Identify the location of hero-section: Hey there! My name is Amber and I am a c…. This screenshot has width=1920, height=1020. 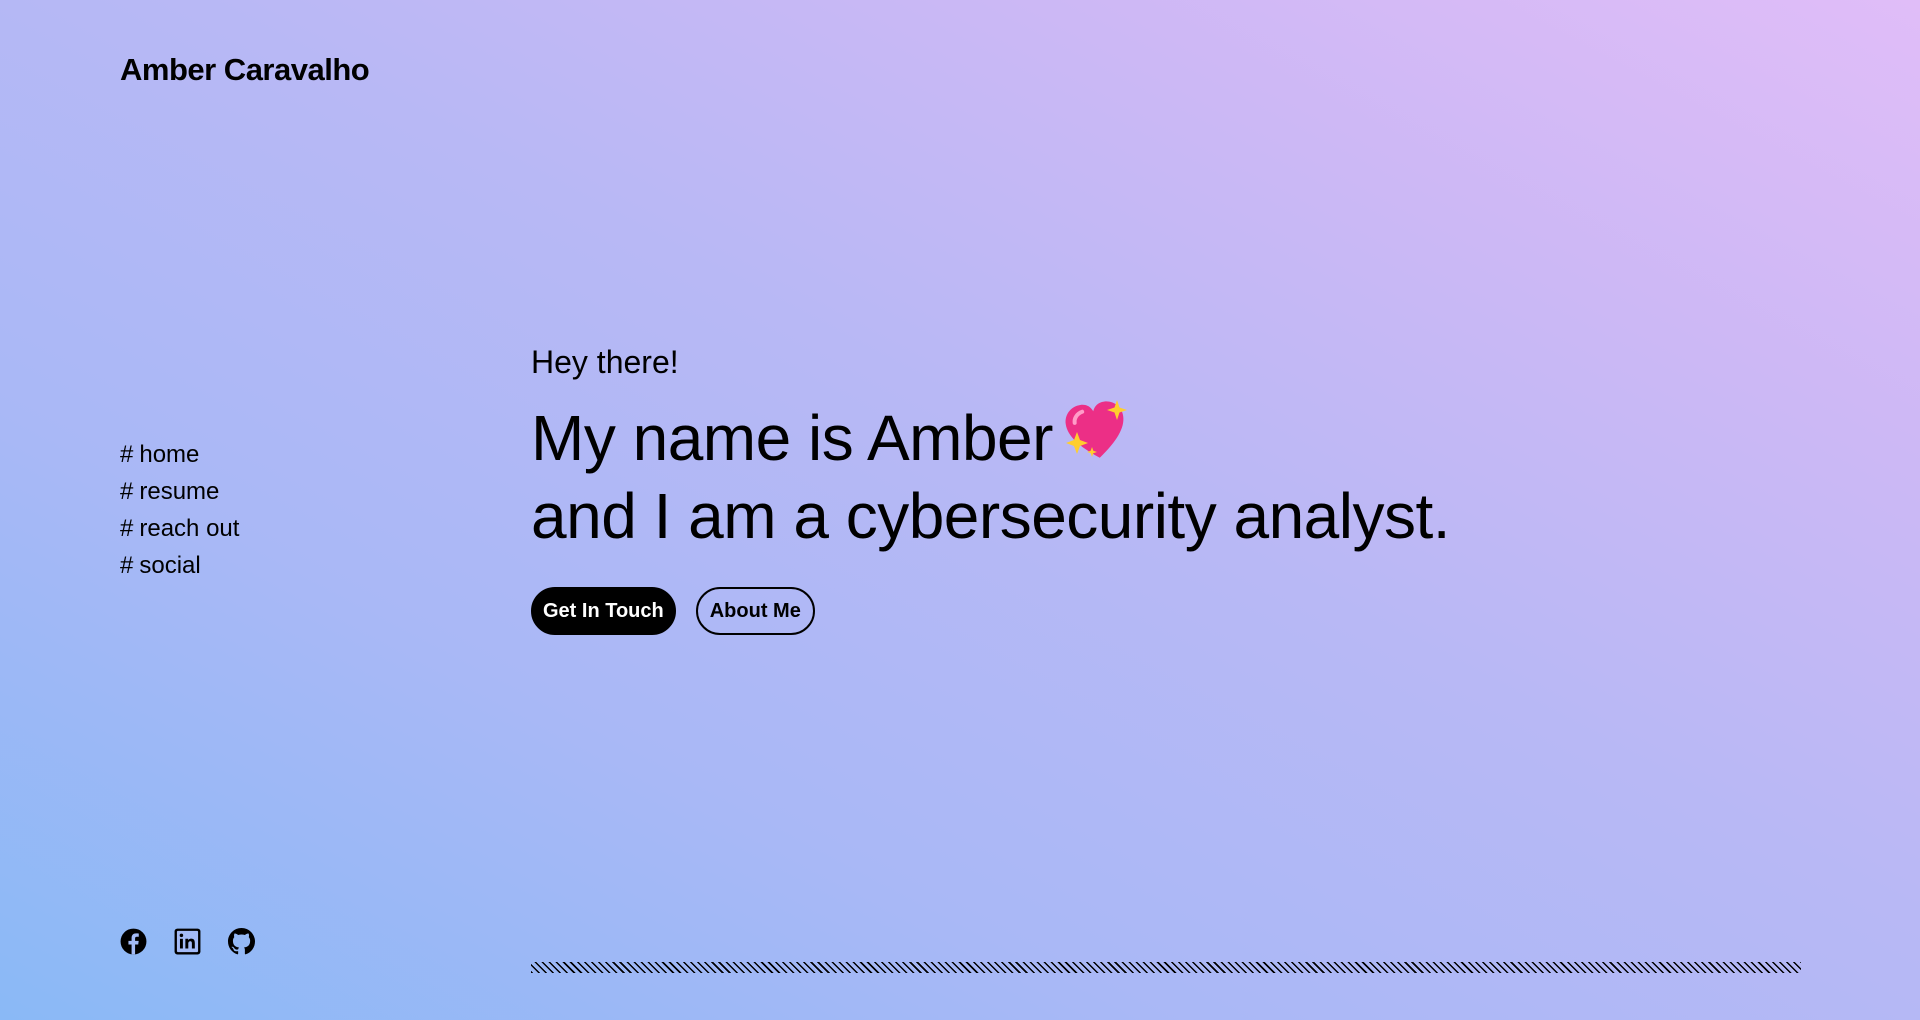
(991, 487).